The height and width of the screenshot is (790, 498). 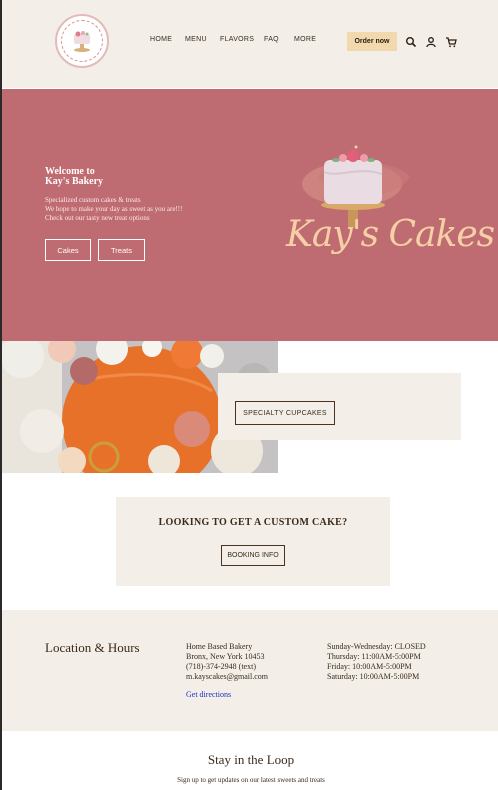 I want to click on hero-title: Welcome to Kay's Bakery, so click(x=74, y=177).